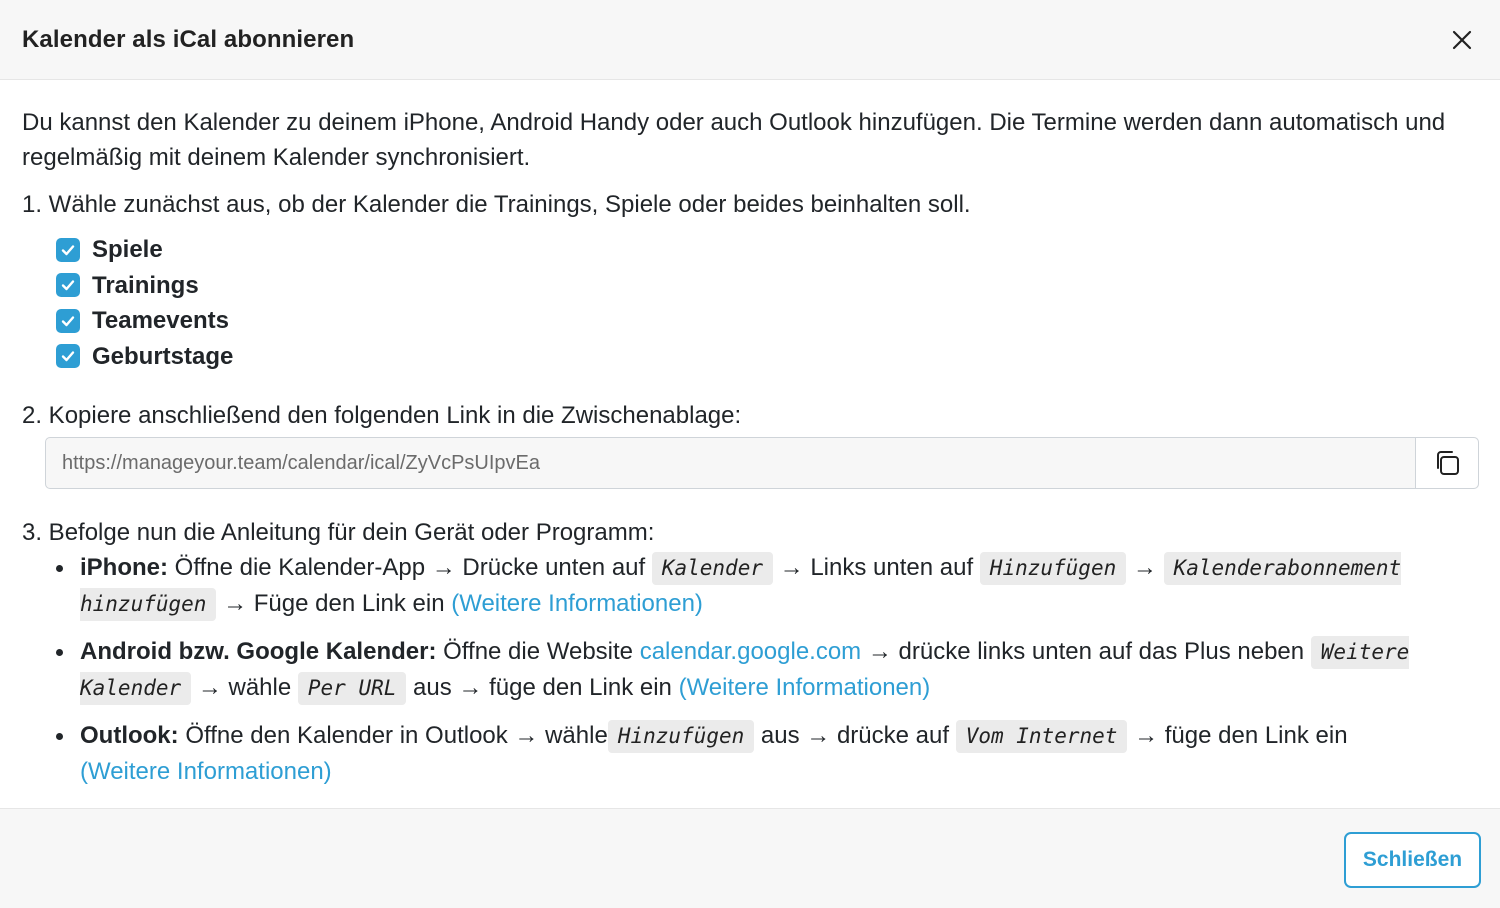  What do you see at coordinates (352, 688) in the screenshot?
I see `menu-keyword: Per URL` at bounding box center [352, 688].